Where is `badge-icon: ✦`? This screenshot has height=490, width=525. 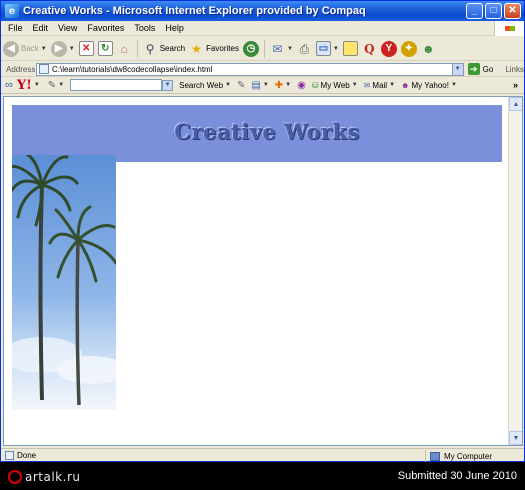 badge-icon: ✦ is located at coordinates (408, 48).